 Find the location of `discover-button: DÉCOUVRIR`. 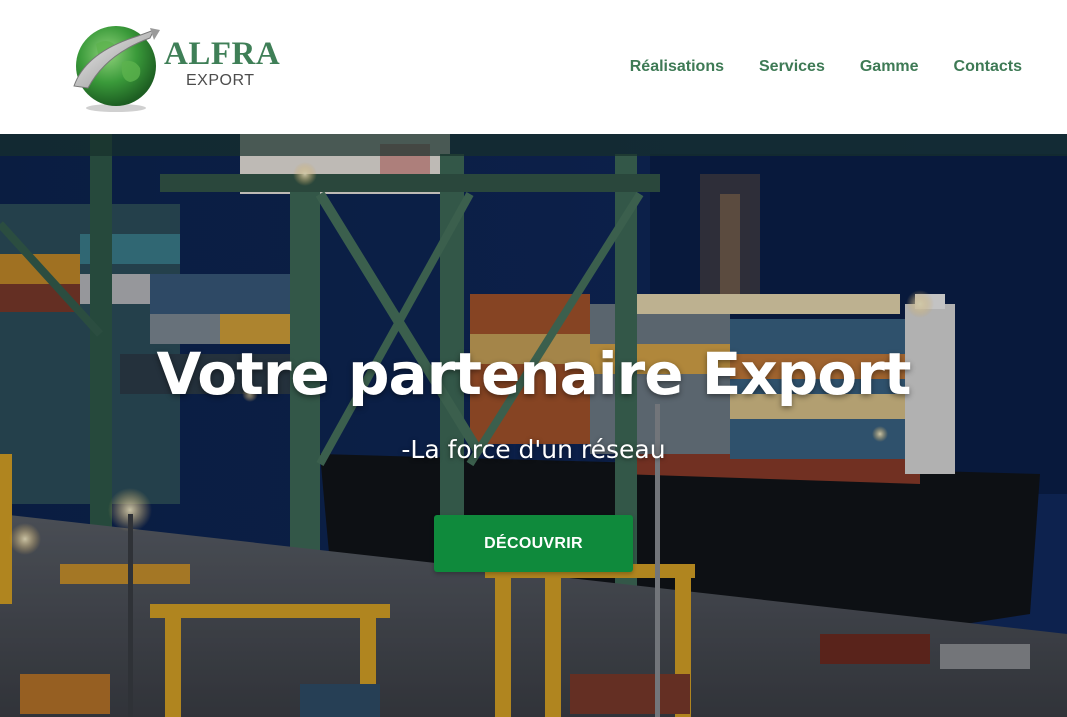

discover-button: DÉCOUVRIR is located at coordinates (533, 543).